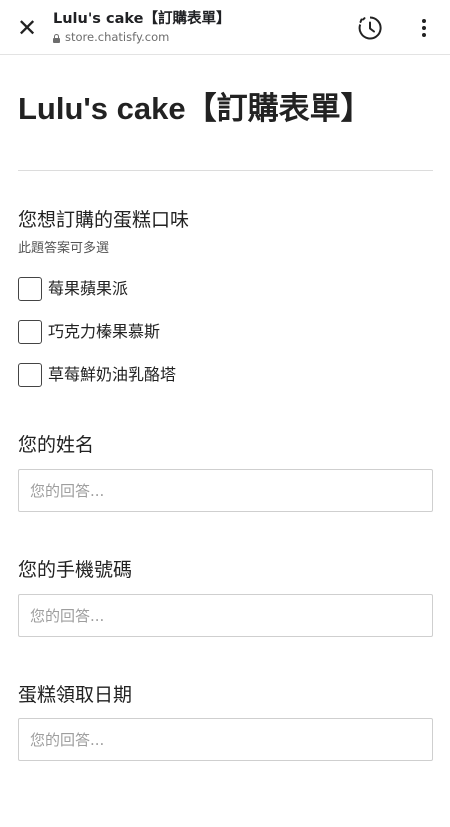 The image size is (450, 827). What do you see at coordinates (225, 615) in the screenshot?
I see `phone-input` at bounding box center [225, 615].